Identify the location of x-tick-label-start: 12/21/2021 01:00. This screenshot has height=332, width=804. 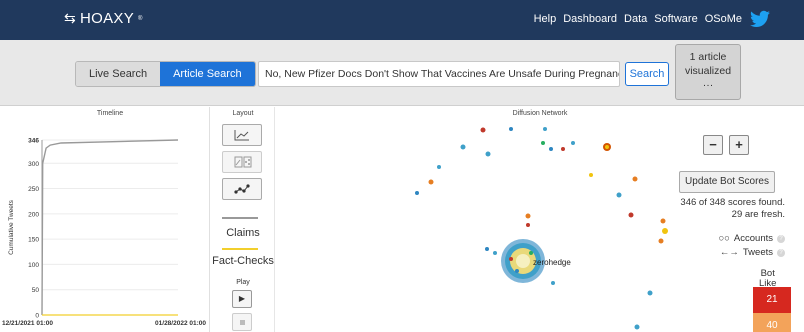
(27, 323).